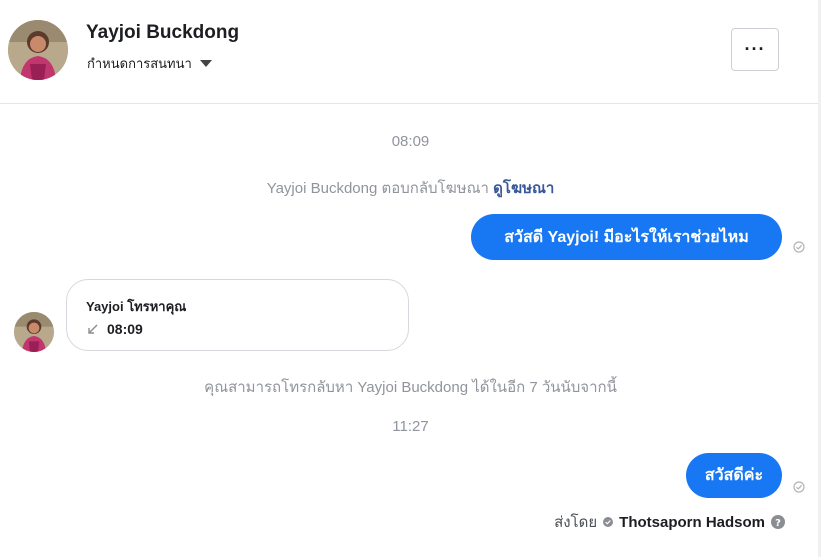 This screenshot has width=821, height=557. I want to click on sent-by-name: Thotsaporn Hadsom, so click(692, 522).